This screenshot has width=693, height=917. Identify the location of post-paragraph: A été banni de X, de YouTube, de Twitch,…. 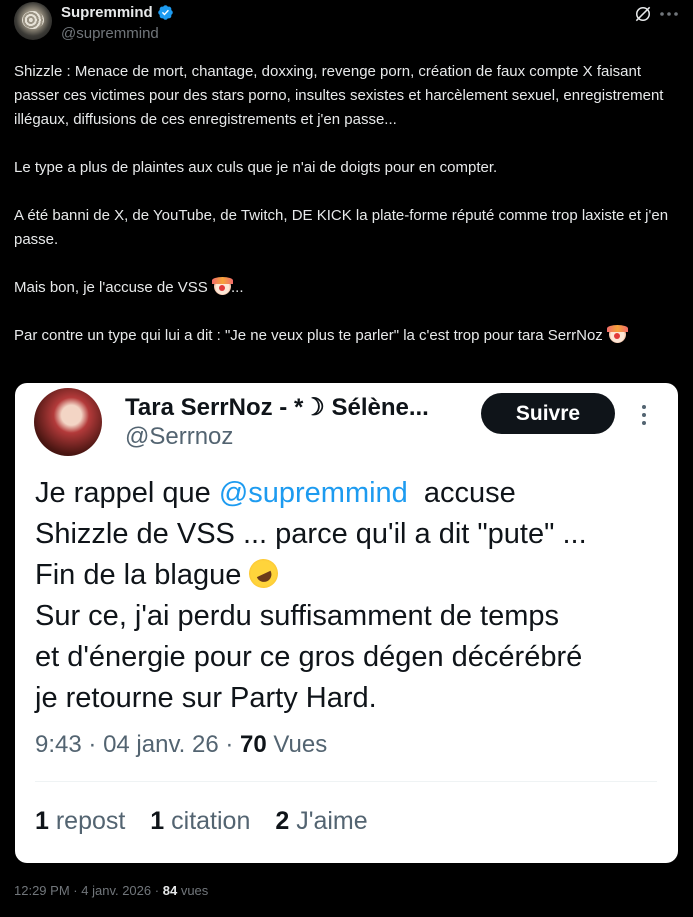
(343, 227).